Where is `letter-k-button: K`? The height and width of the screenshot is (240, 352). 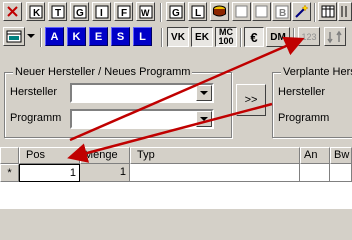
letter-k-button: K is located at coordinates (76, 36).